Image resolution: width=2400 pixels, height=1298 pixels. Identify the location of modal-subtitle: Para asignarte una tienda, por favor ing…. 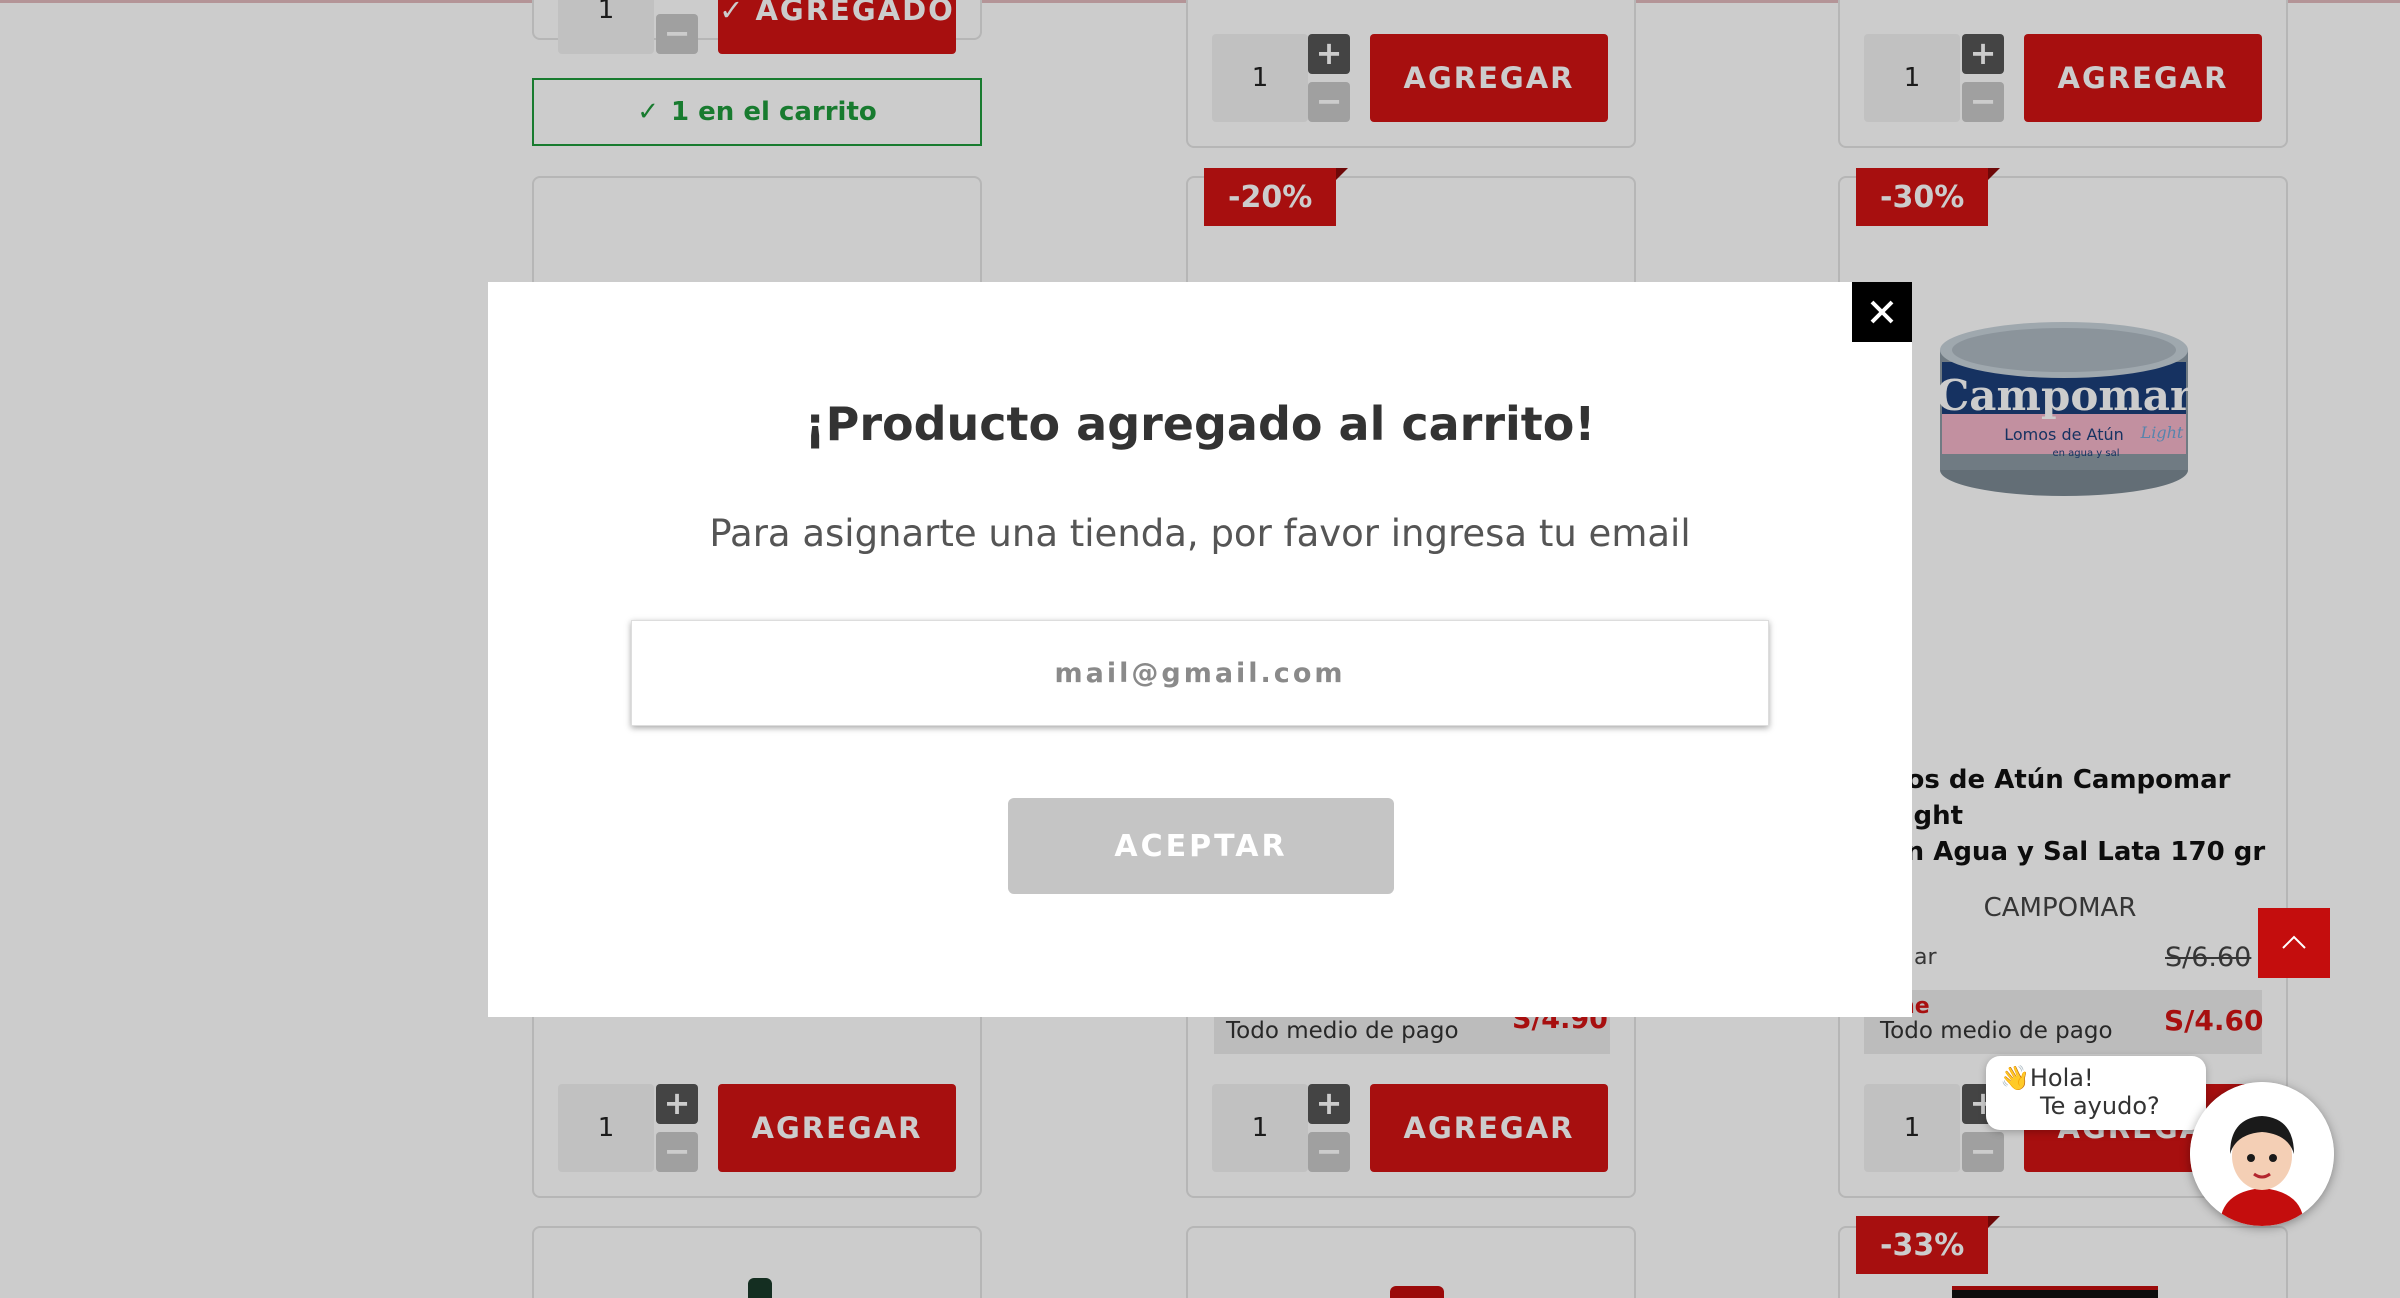
(1200, 533).